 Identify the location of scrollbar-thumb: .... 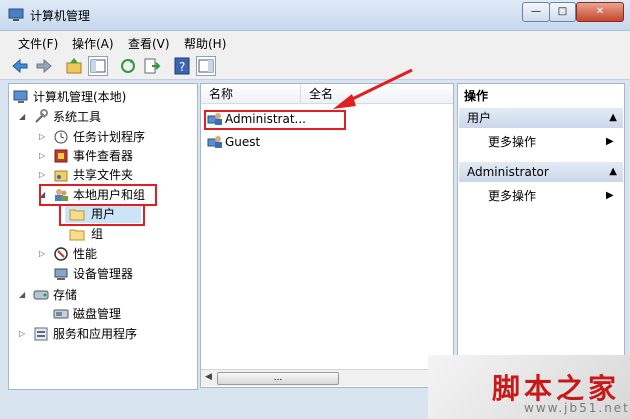
(278, 378).